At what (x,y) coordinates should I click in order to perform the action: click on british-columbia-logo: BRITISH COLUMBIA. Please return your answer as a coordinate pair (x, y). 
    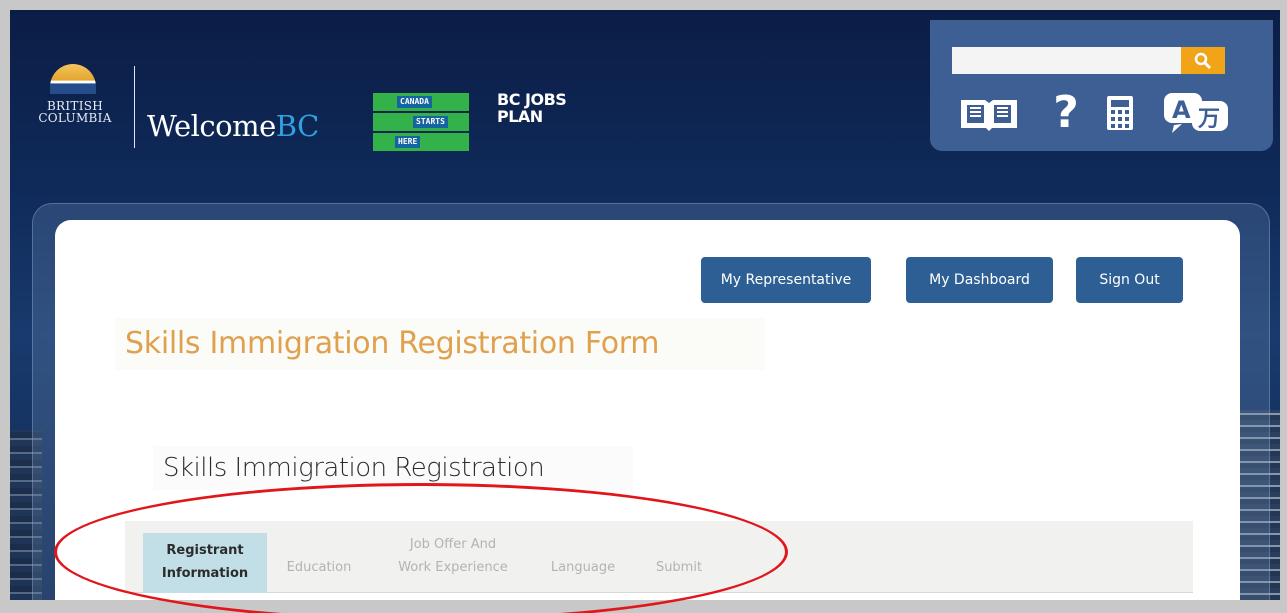
    Looking at the image, I should click on (80, 107).